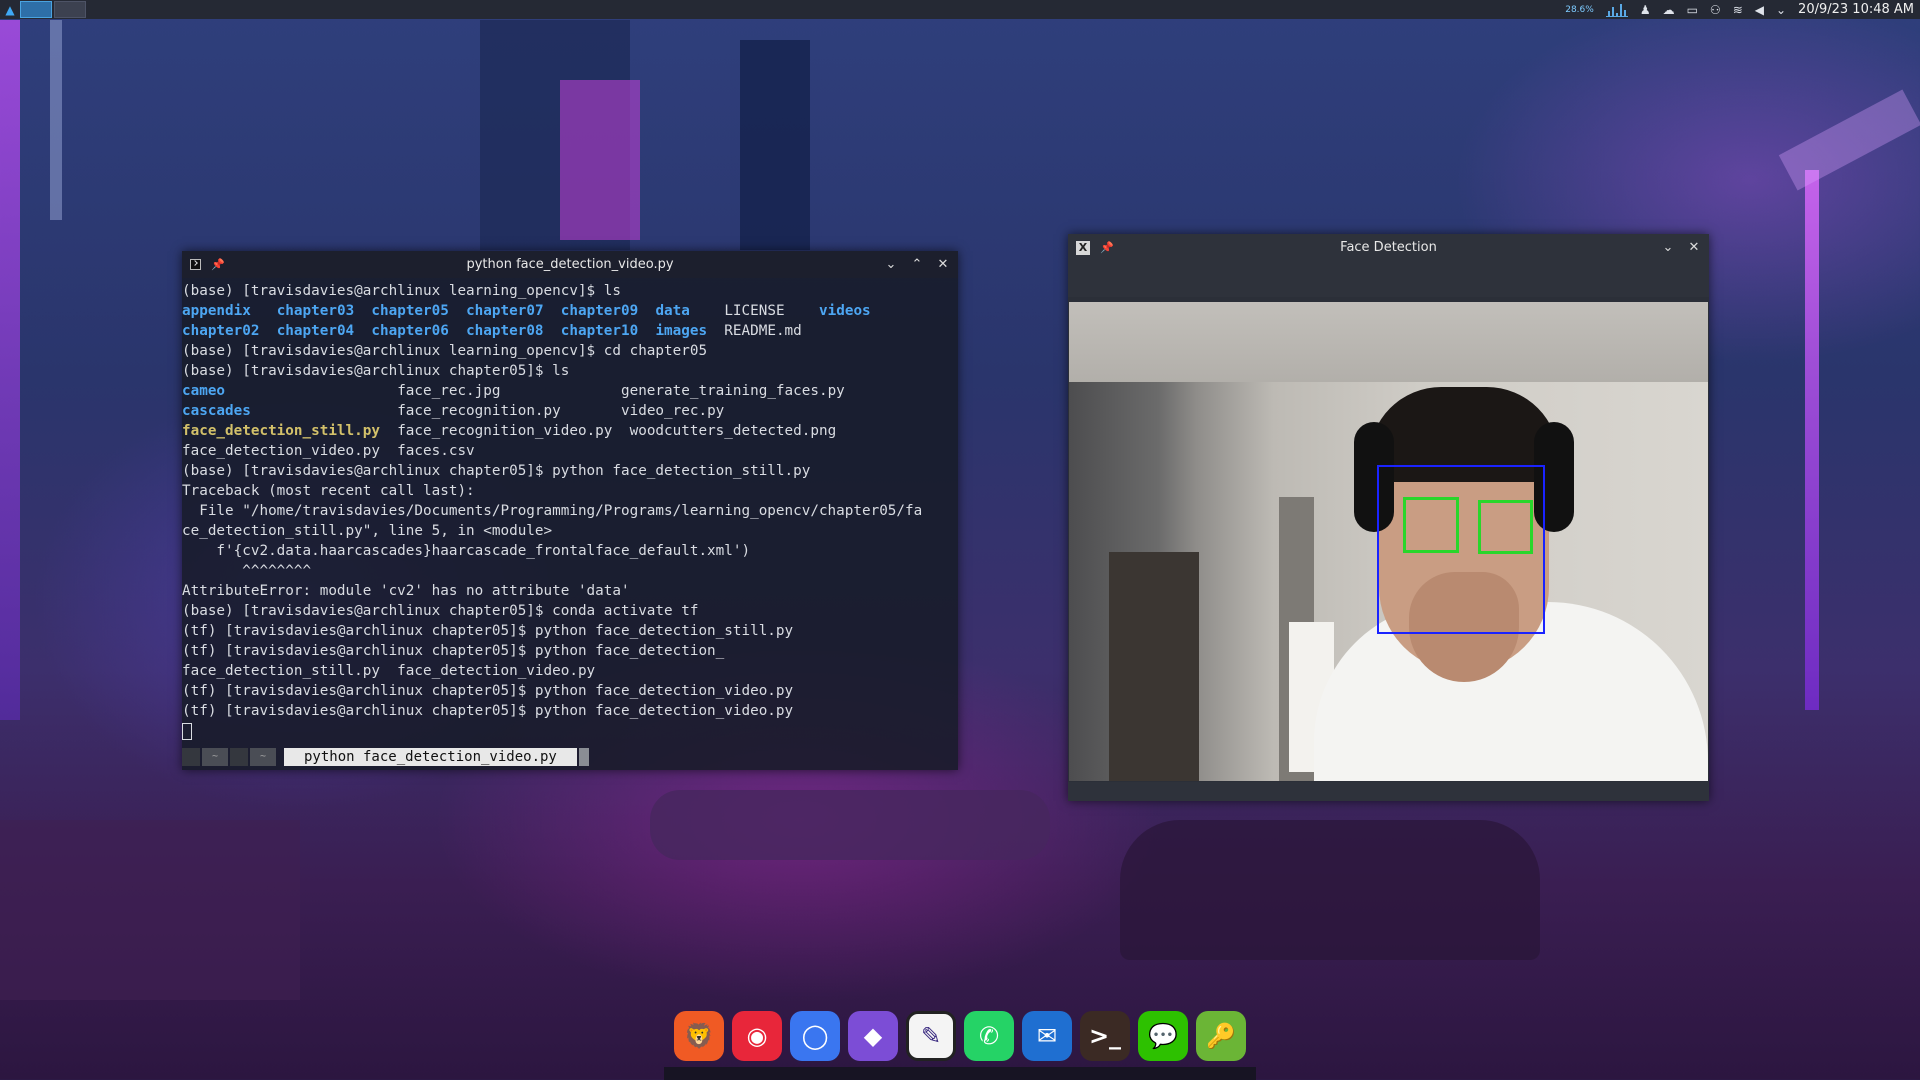 Image resolution: width=1920 pixels, height=1080 pixels. What do you see at coordinates (328, 491) in the screenshot?
I see `terminal-text: Traceback (most recent call last):` at bounding box center [328, 491].